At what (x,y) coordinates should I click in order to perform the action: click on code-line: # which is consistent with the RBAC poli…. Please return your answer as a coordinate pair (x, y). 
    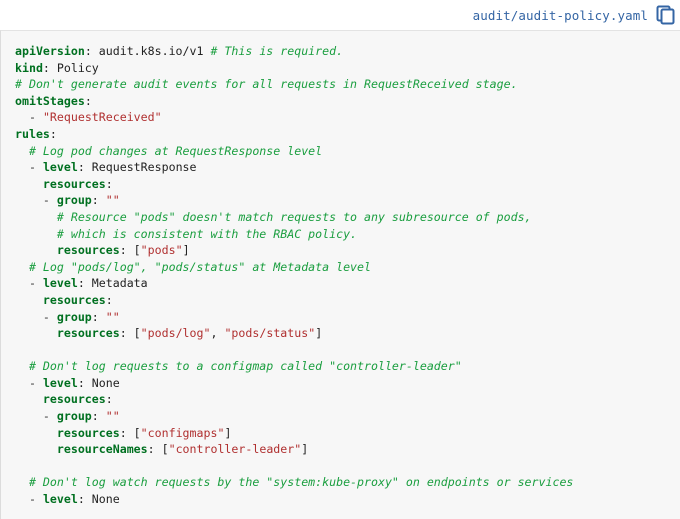
    Looking at the image, I should click on (207, 233).